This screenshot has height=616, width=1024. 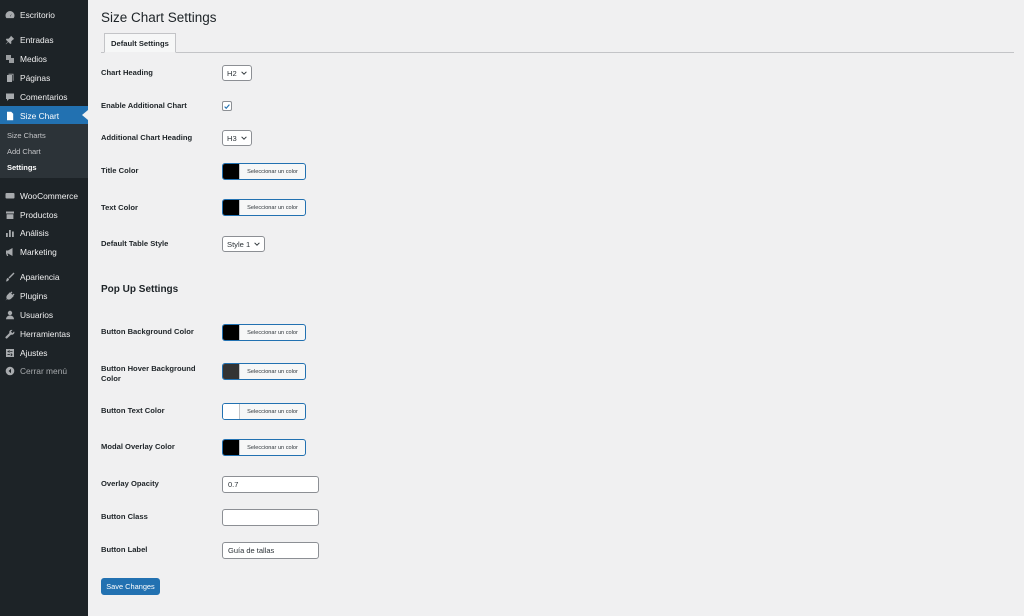 What do you see at coordinates (33, 58) in the screenshot?
I see `sidebar-item-label: Medios` at bounding box center [33, 58].